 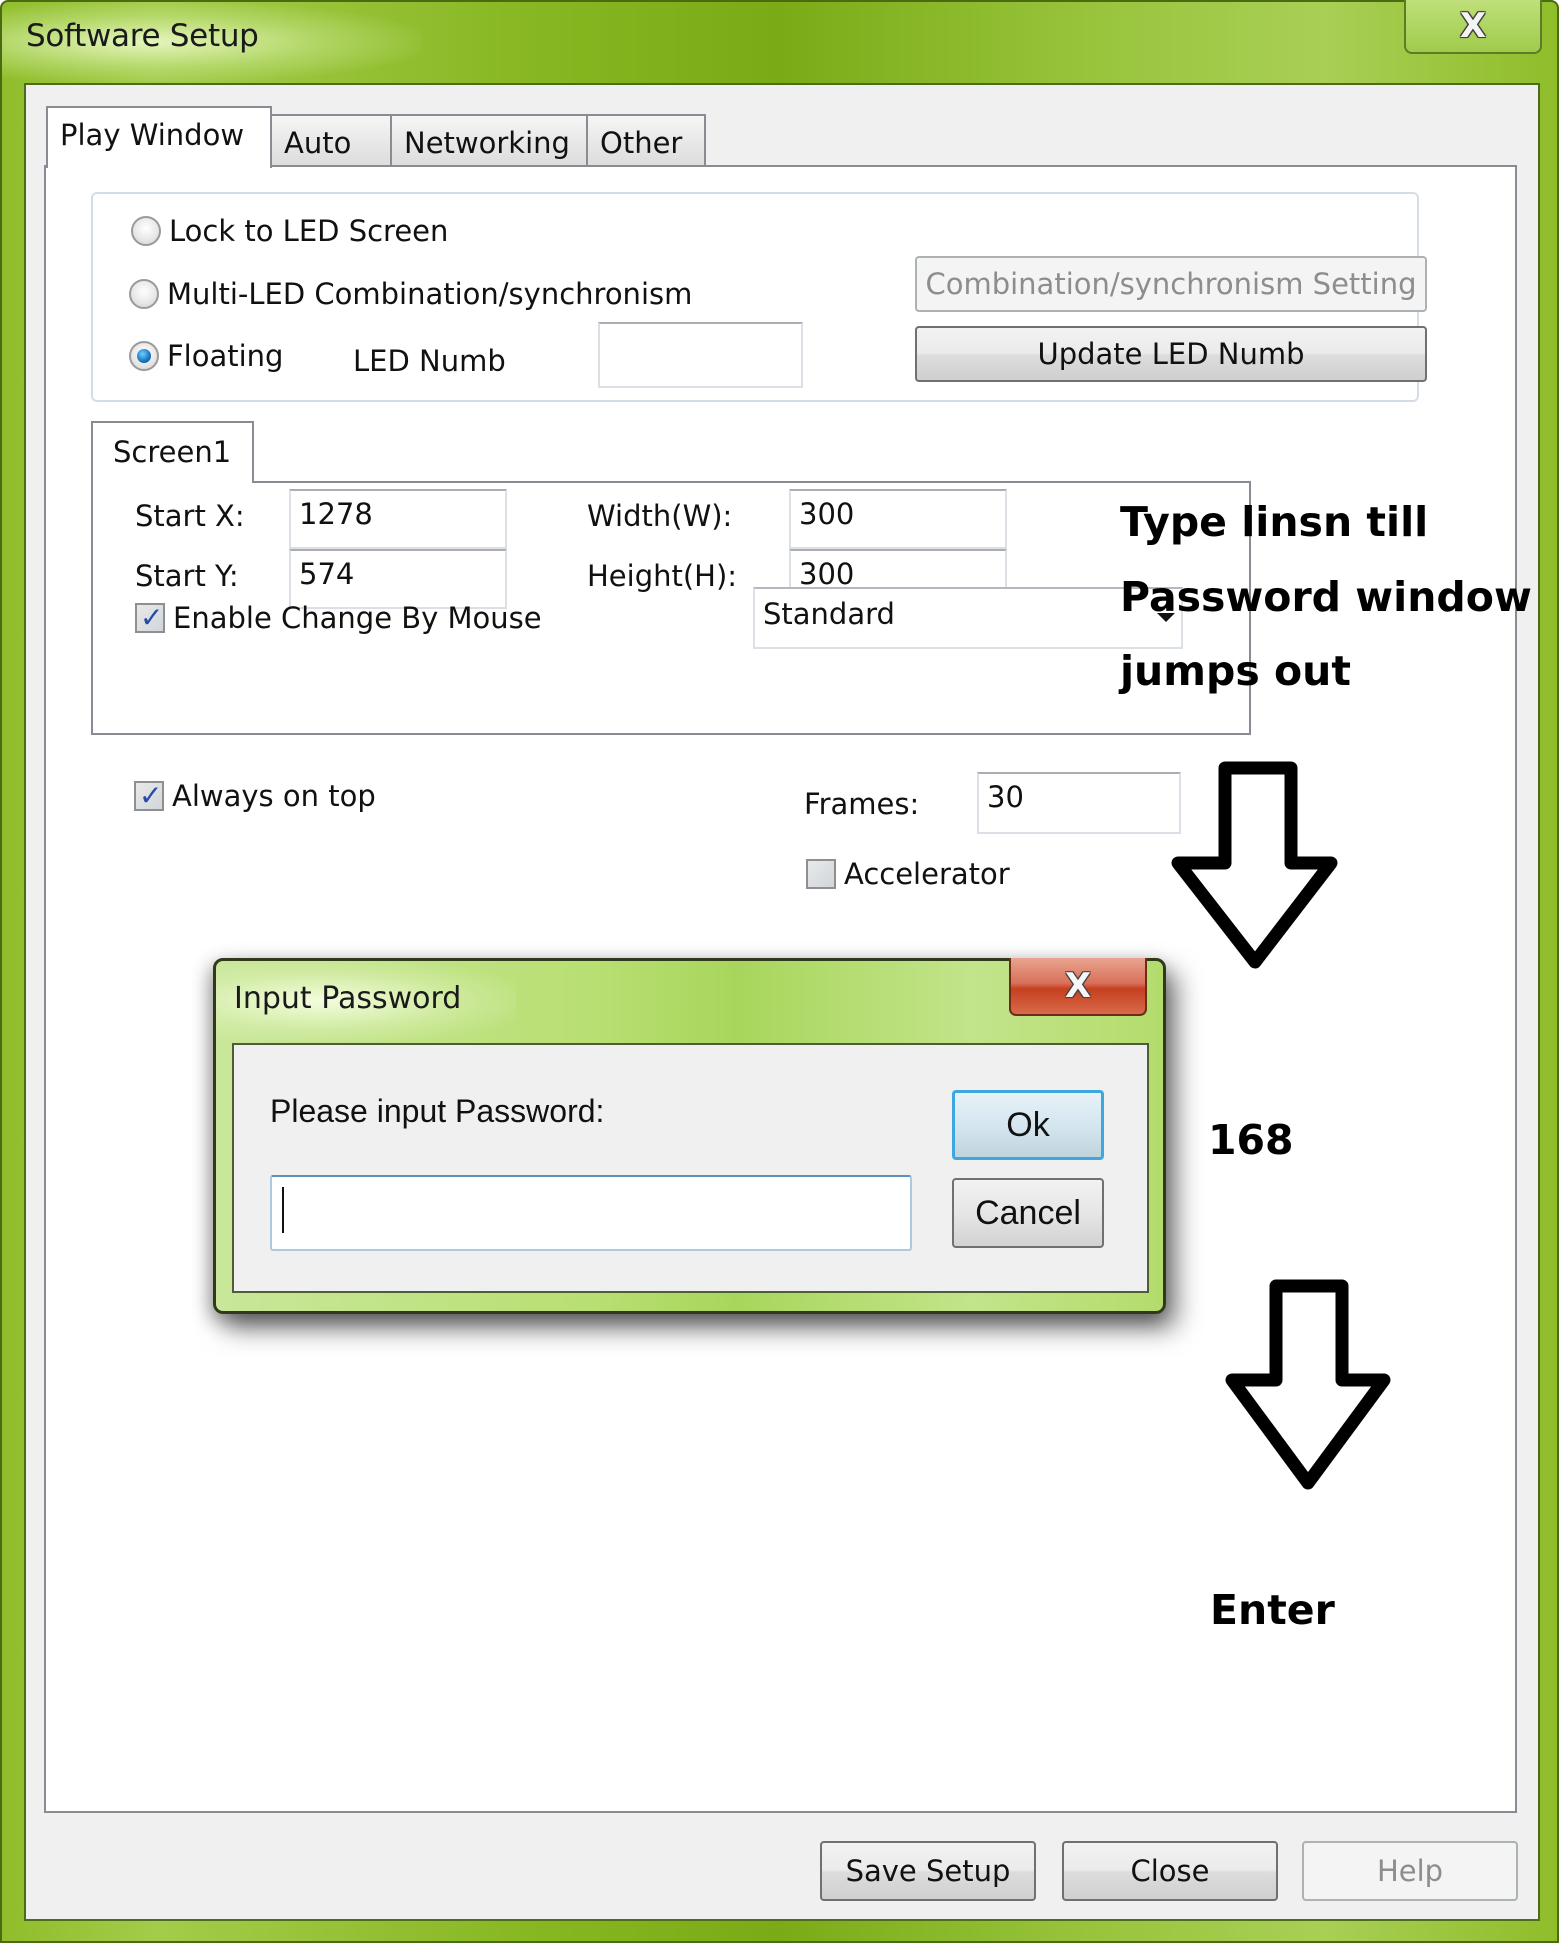 I want to click on radio-button-checked, so click(x=144, y=356).